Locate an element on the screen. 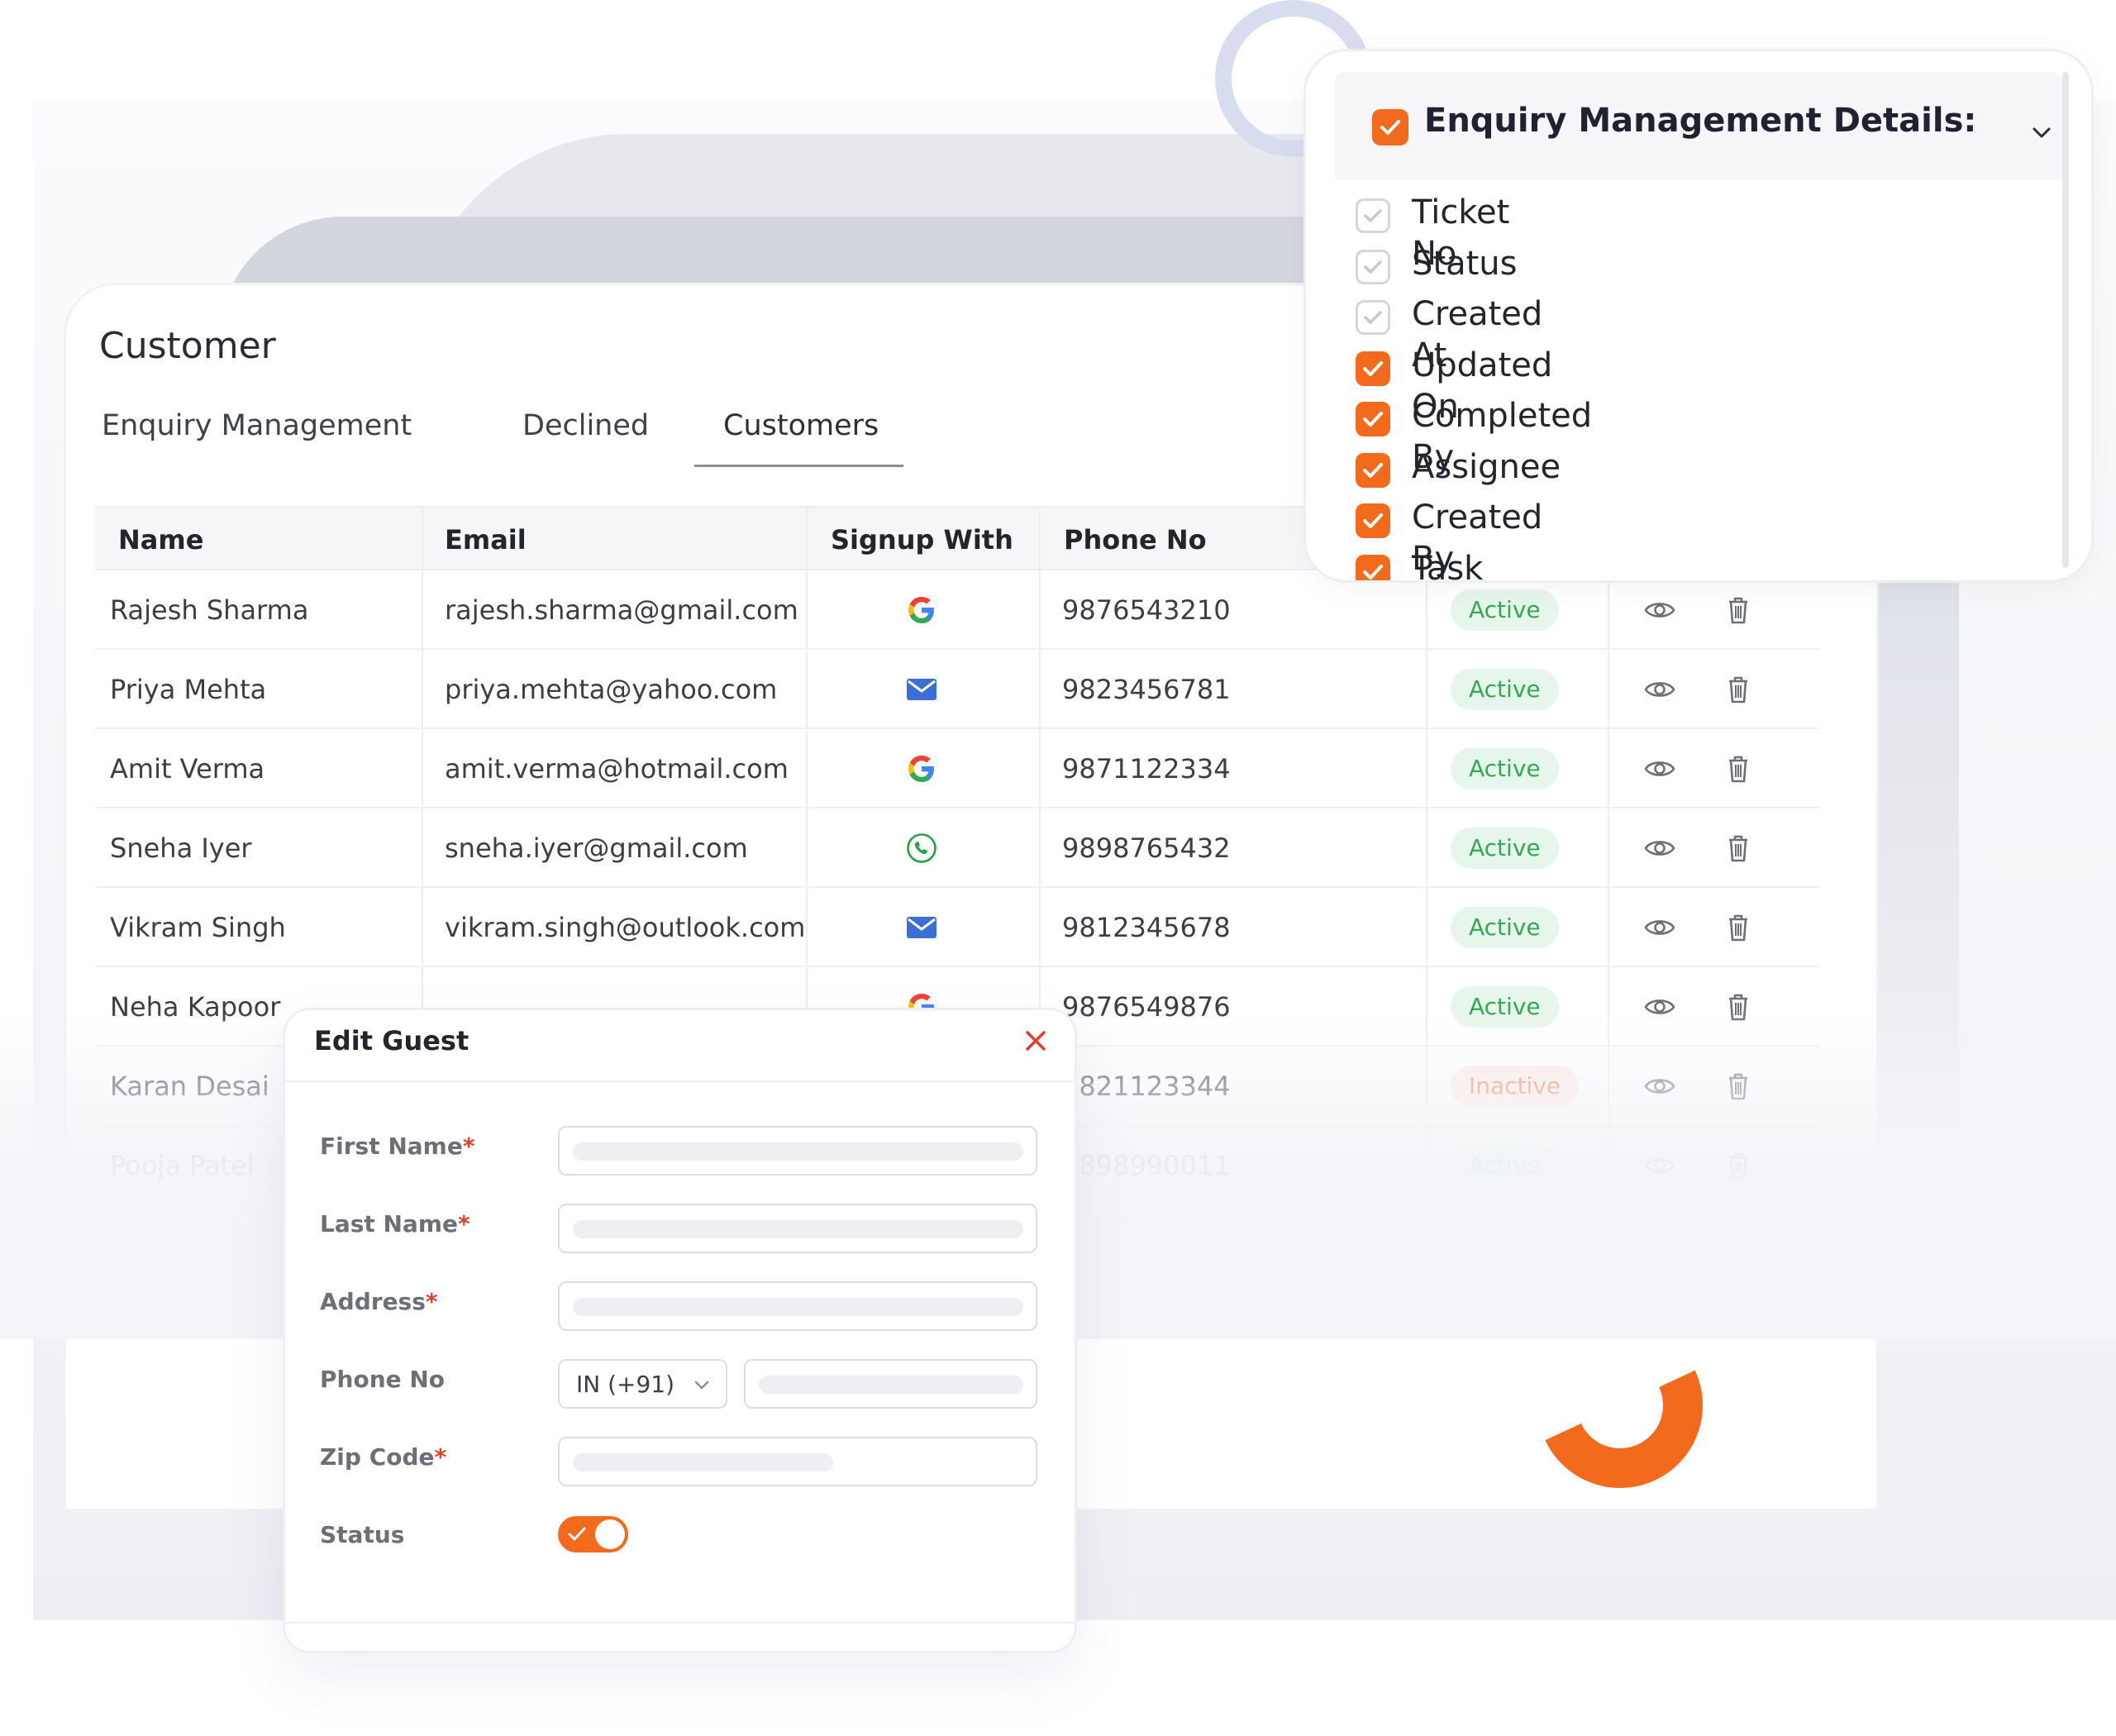 The height and width of the screenshot is (1736, 2116). country-code-value: IN (+91) is located at coordinates (625, 1384).